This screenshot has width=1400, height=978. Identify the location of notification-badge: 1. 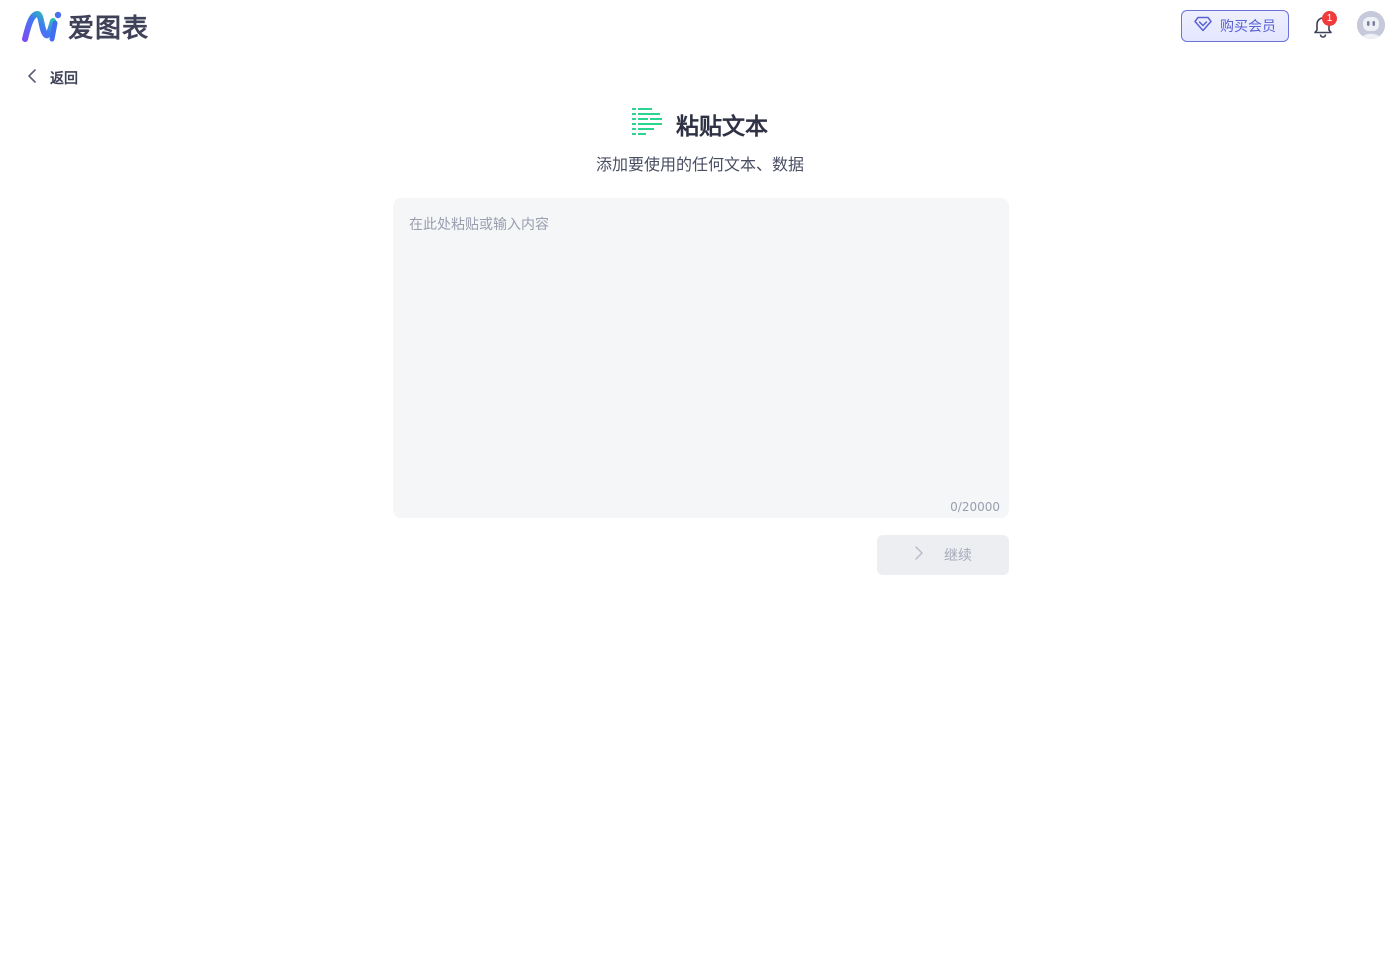
(1329, 18).